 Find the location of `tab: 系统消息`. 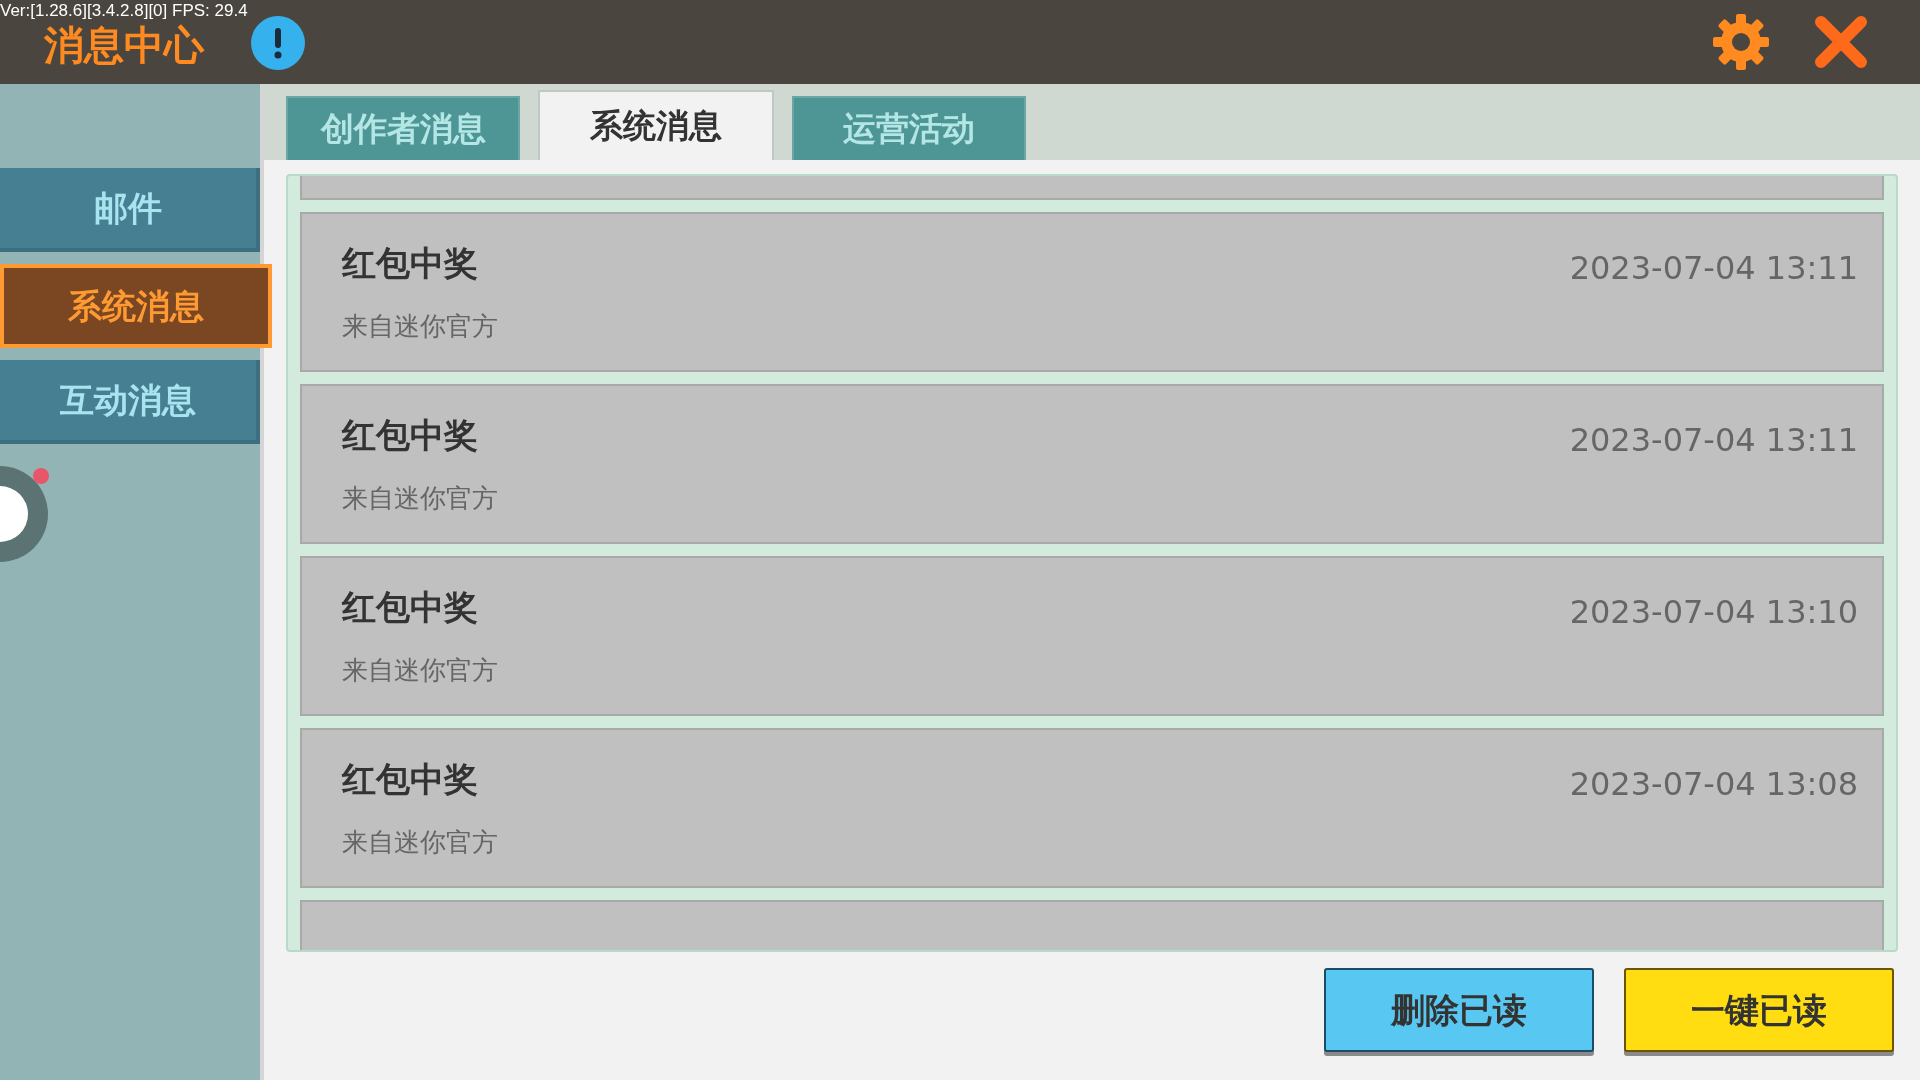

tab: 系统消息 is located at coordinates (656, 125).